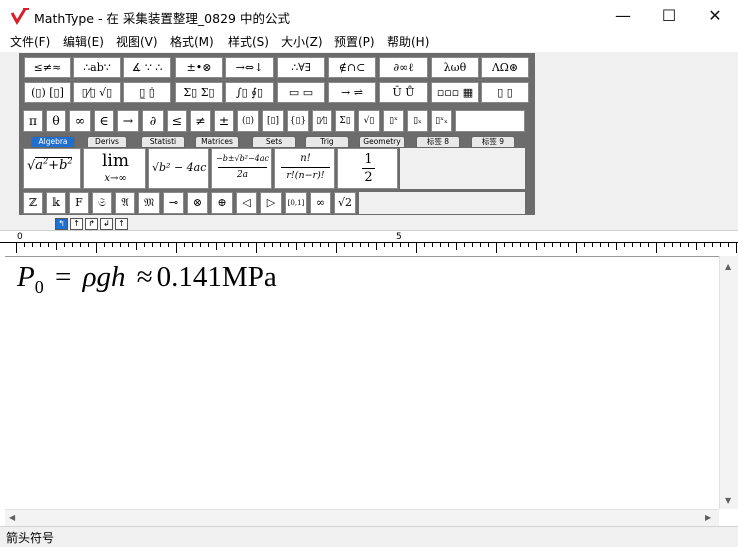 This screenshot has width=738, height=547. What do you see at coordinates (382, 142) in the screenshot?
I see `tab-geometry: Geometry` at bounding box center [382, 142].